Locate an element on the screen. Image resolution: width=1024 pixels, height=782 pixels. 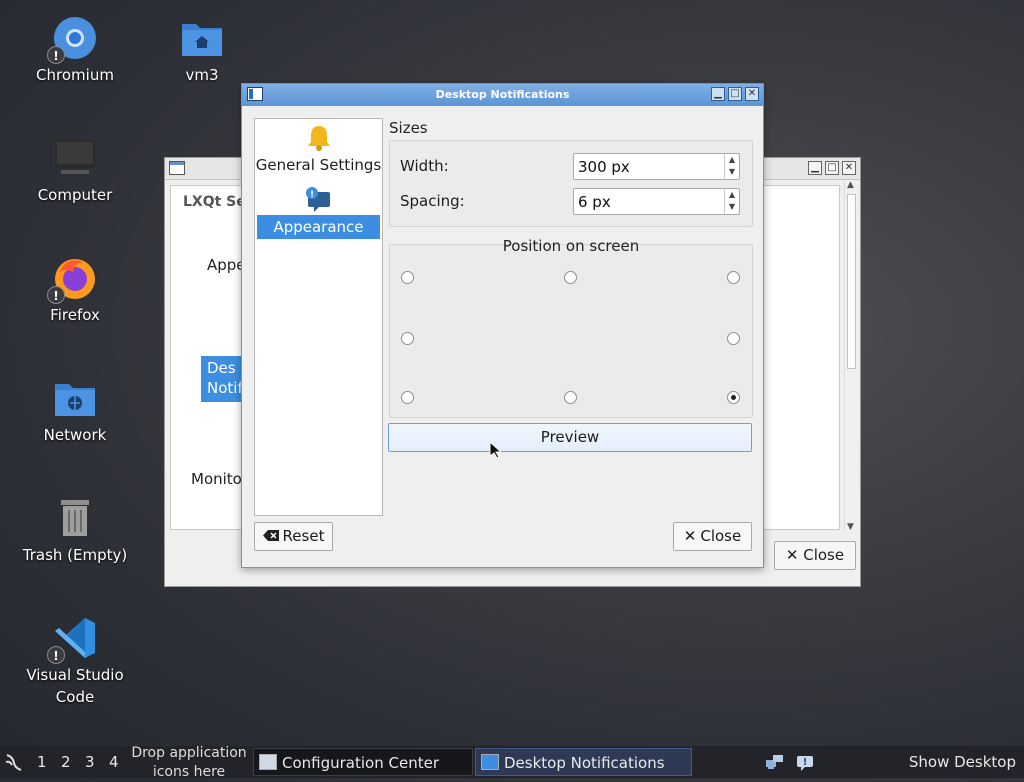
nav-item-appearance: ! Appearance is located at coordinates (318, 212).